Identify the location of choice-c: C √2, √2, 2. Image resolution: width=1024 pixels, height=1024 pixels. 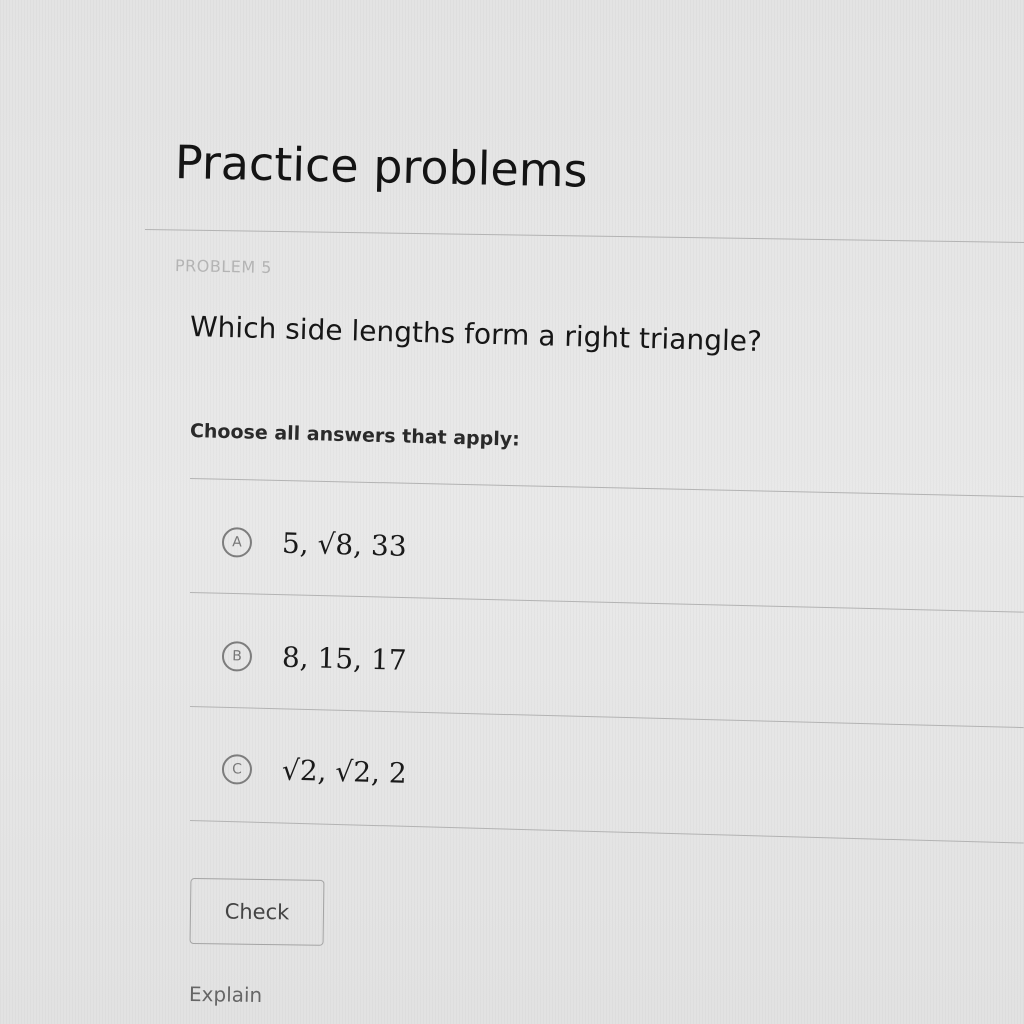
(314, 771).